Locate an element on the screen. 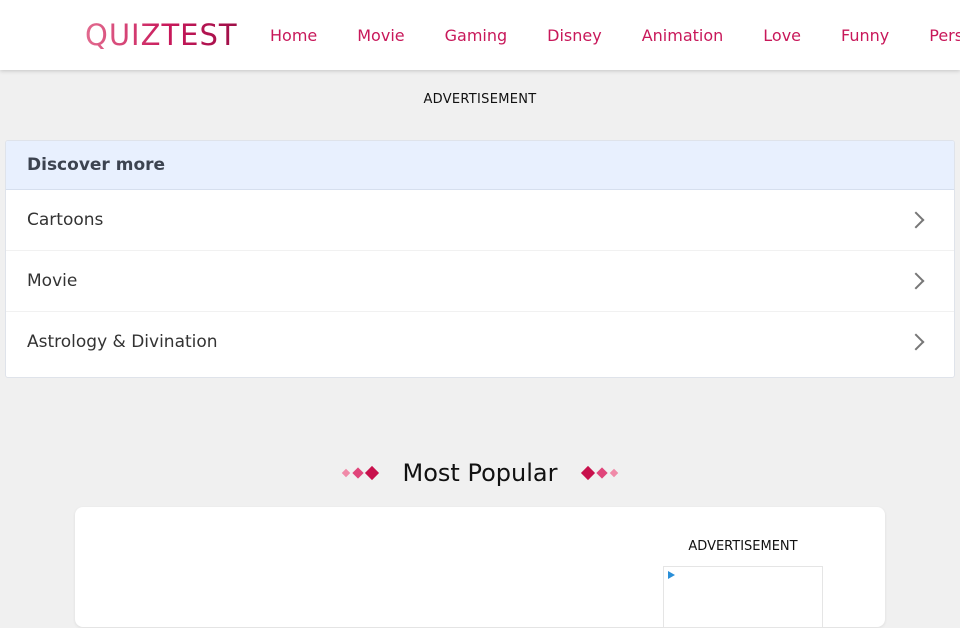 This screenshot has width=960, height=628. discover-item-cartoons: Cartoons is located at coordinates (480, 220).